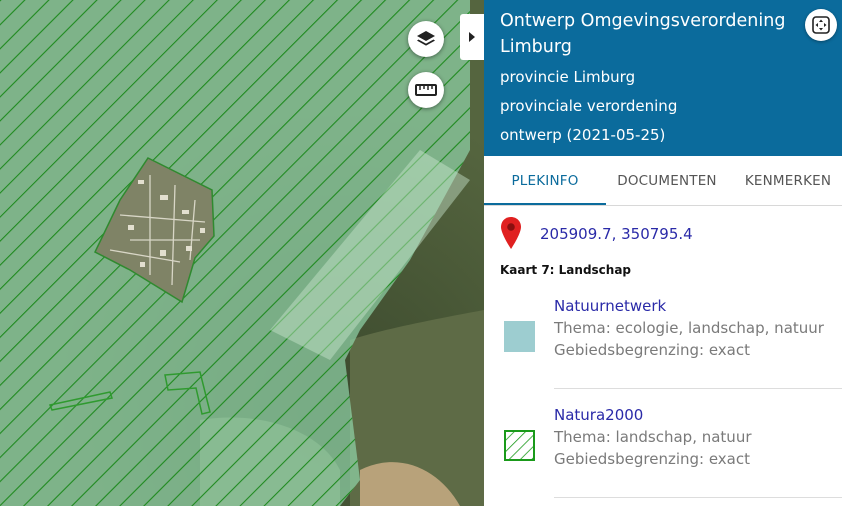  I want to click on tab-plekinfo: PLEKINFO, so click(545, 180).